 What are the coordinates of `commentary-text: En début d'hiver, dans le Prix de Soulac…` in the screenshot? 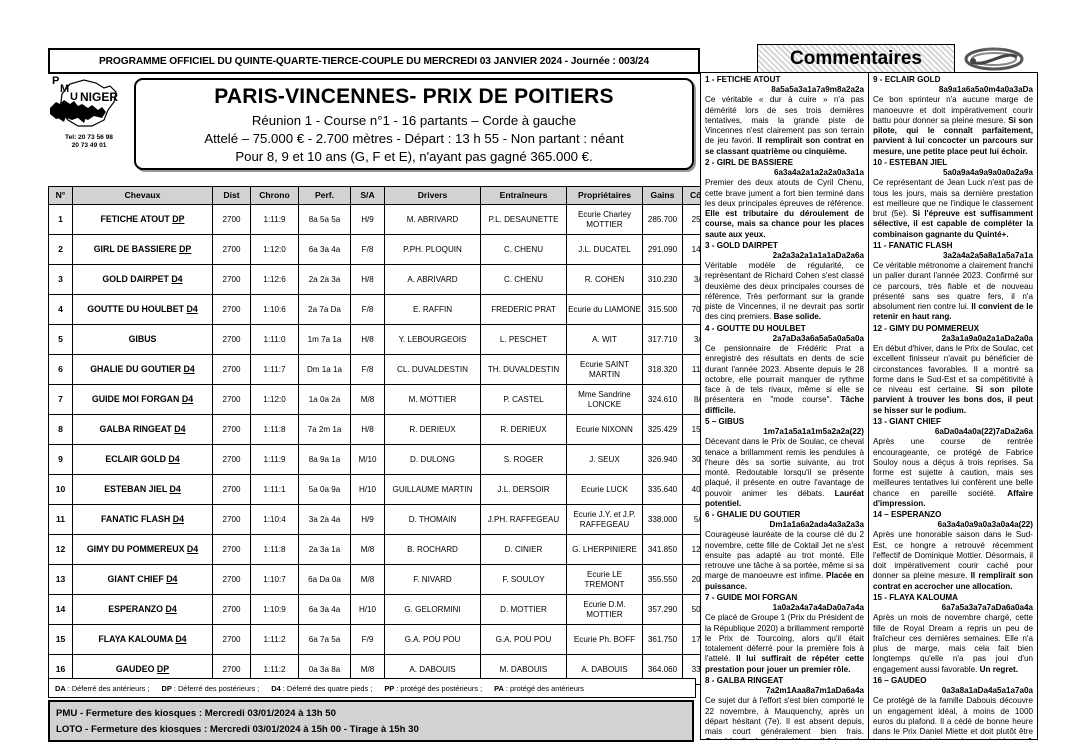 It's located at (953, 379).